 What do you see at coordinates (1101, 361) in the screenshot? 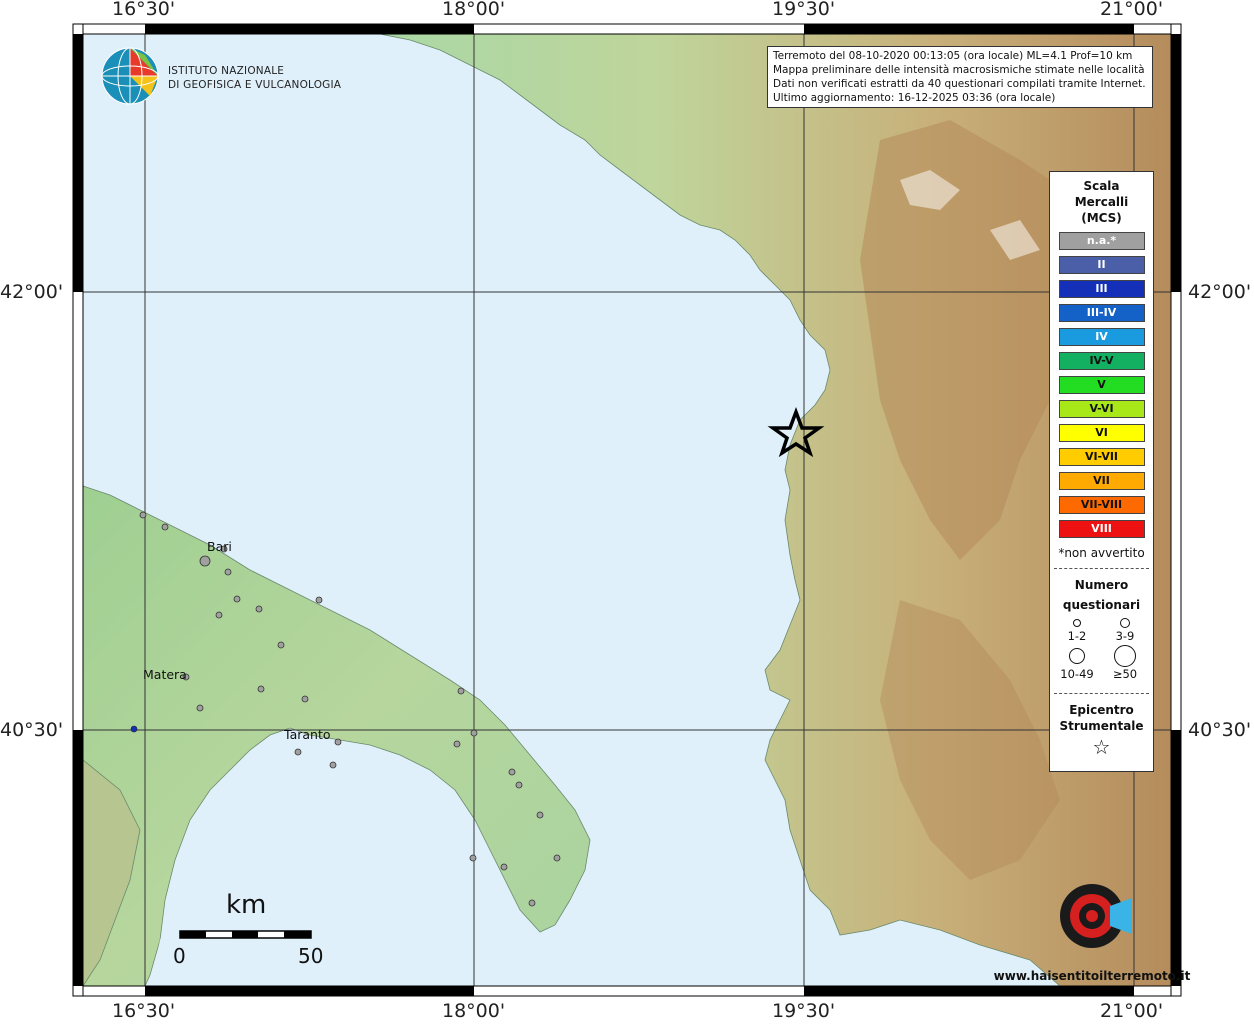
I see `mcs-class-item: IV-V` at bounding box center [1101, 361].